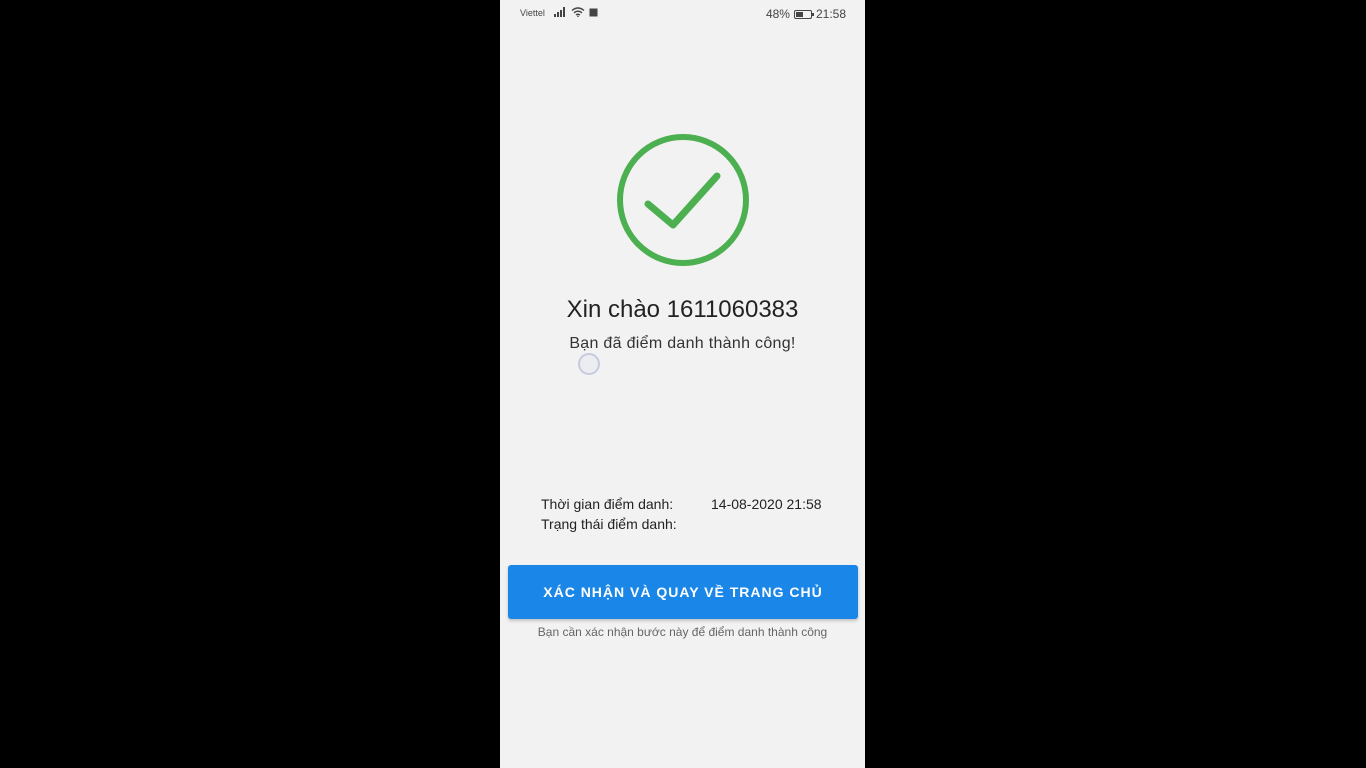  I want to click on checkin-time-value: 14-08-2020 21:58, so click(766, 504).